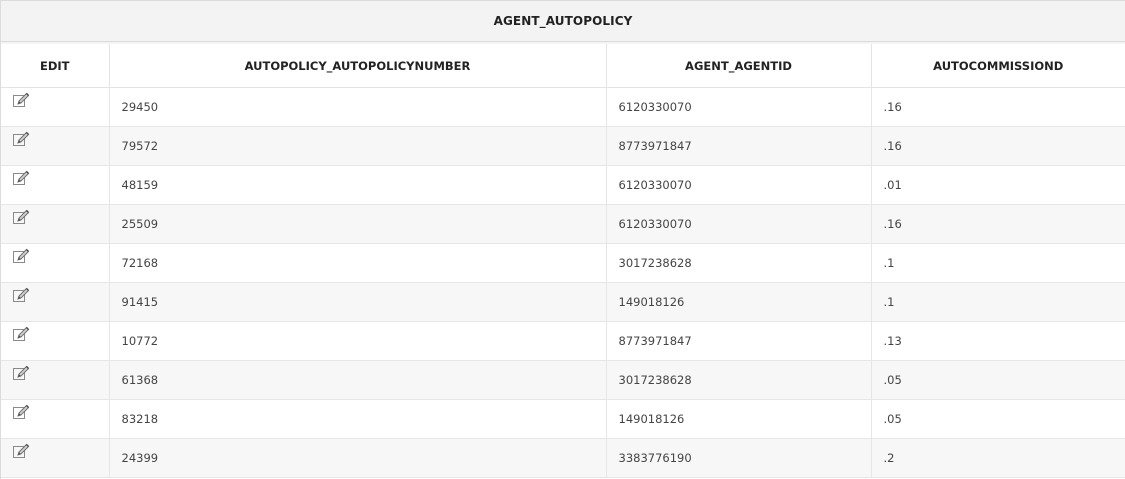 The width and height of the screenshot is (1125, 479). What do you see at coordinates (998, 185) in the screenshot?
I see `commission-cell: .01` at bounding box center [998, 185].